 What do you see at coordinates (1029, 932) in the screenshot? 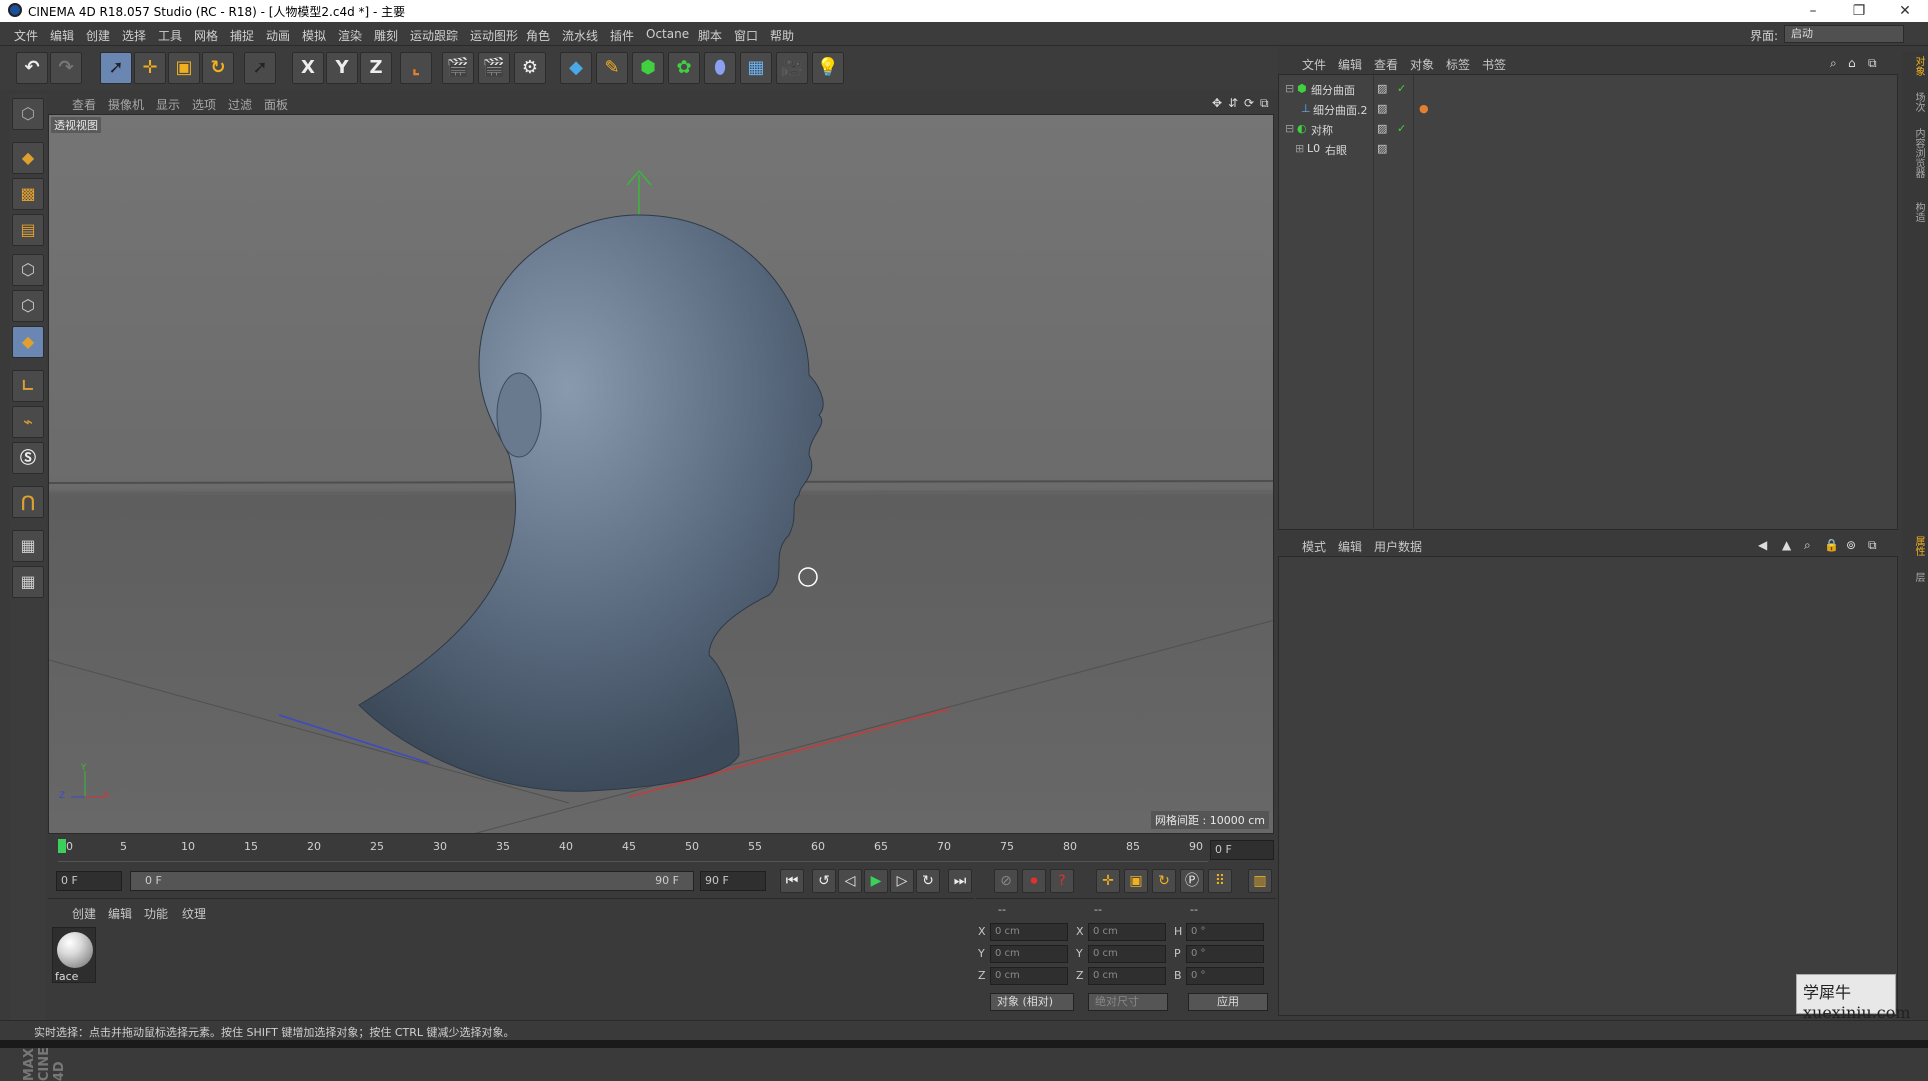
I see `pos-x-field: 0 cm` at bounding box center [1029, 932].